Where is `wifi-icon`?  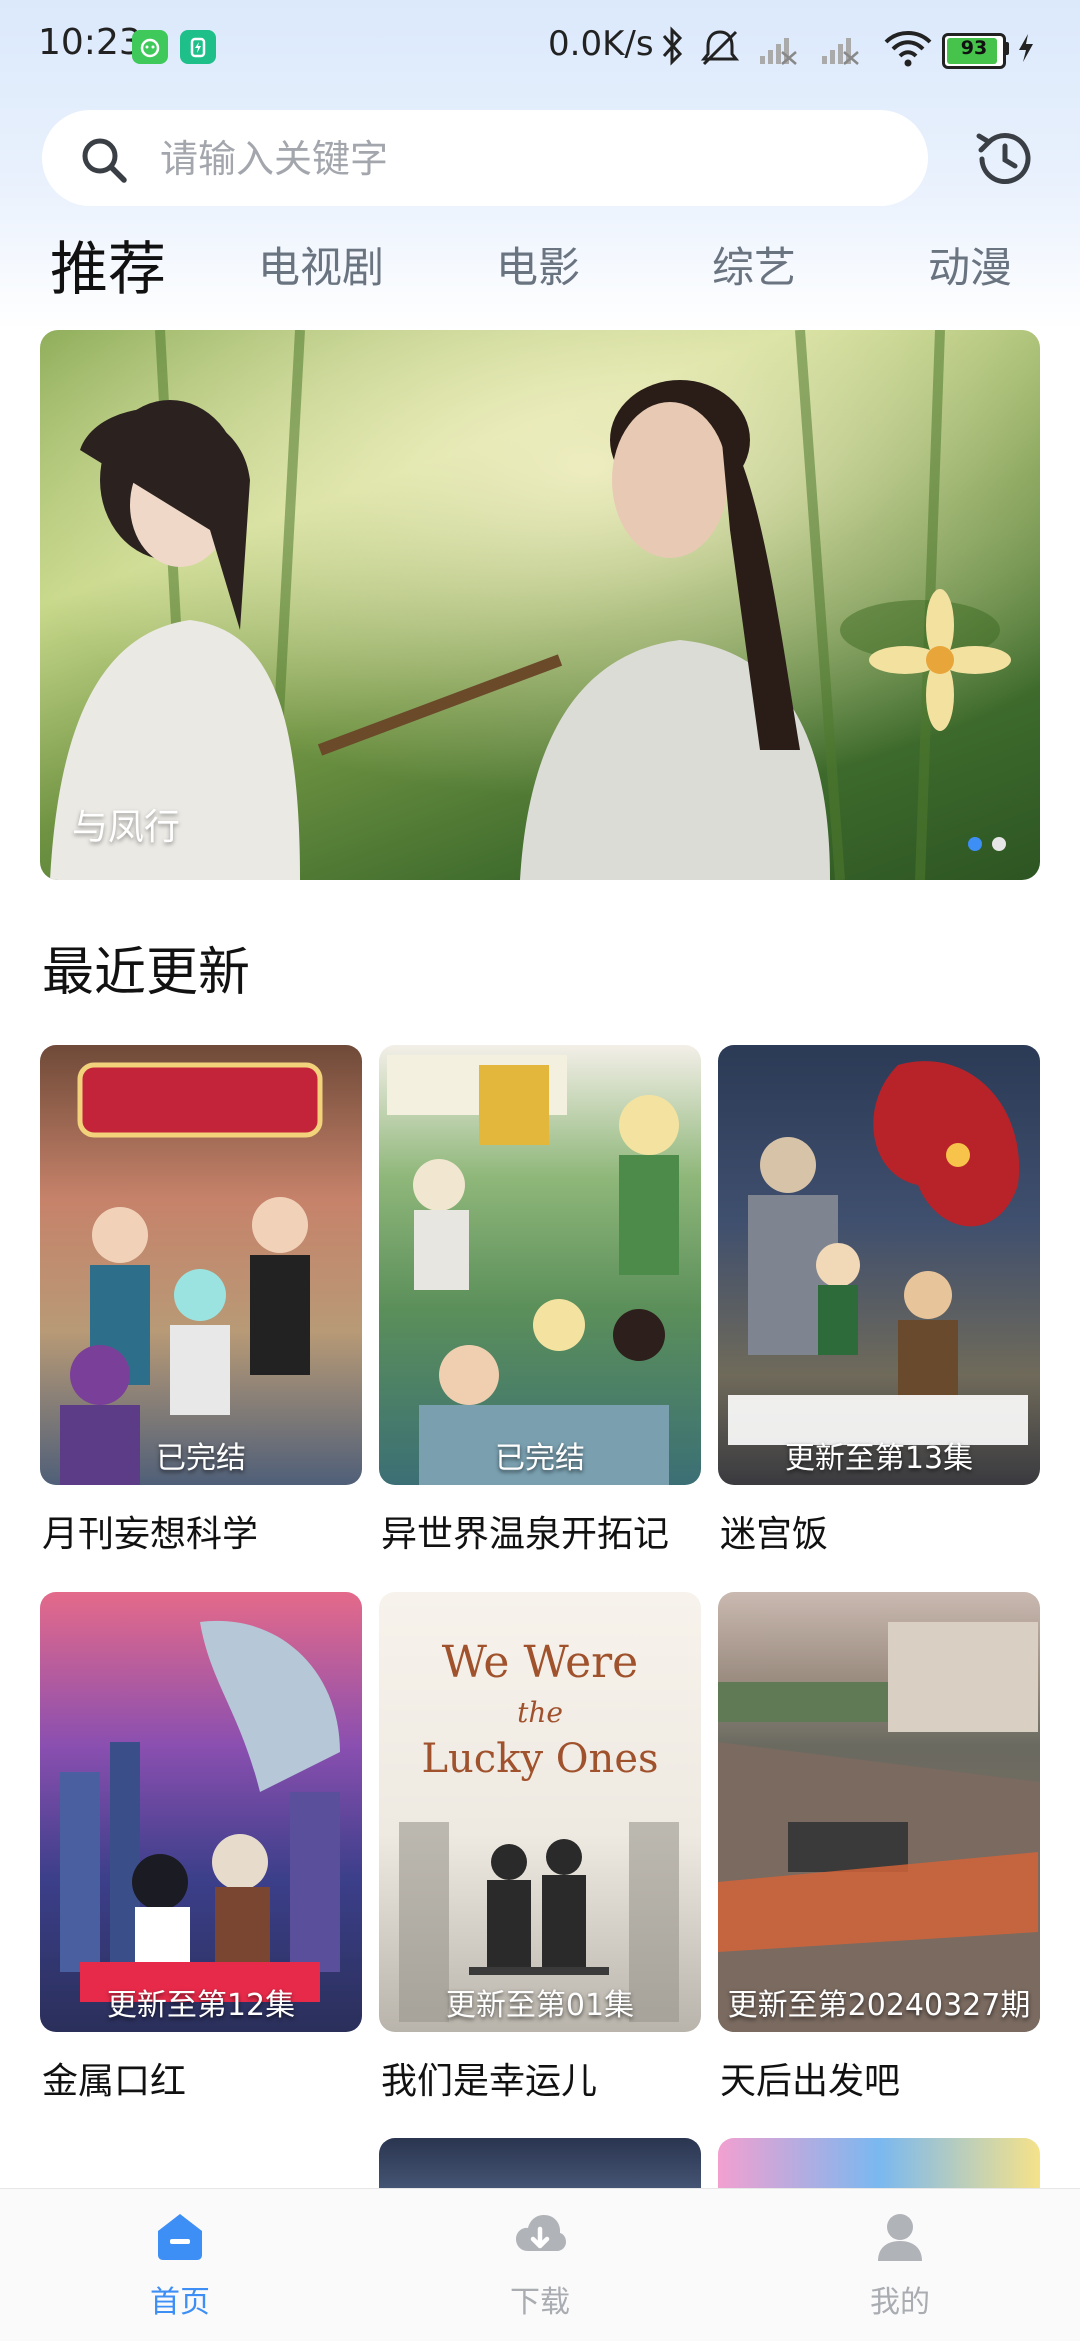 wifi-icon is located at coordinates (908, 49).